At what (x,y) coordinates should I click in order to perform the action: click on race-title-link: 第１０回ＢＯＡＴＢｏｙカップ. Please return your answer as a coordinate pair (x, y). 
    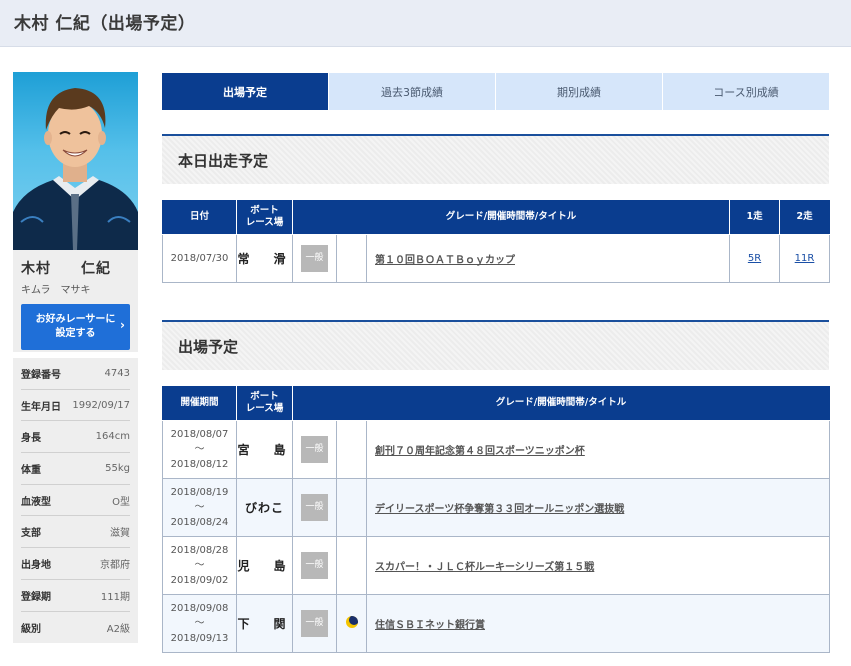
    Looking at the image, I should click on (548, 258).